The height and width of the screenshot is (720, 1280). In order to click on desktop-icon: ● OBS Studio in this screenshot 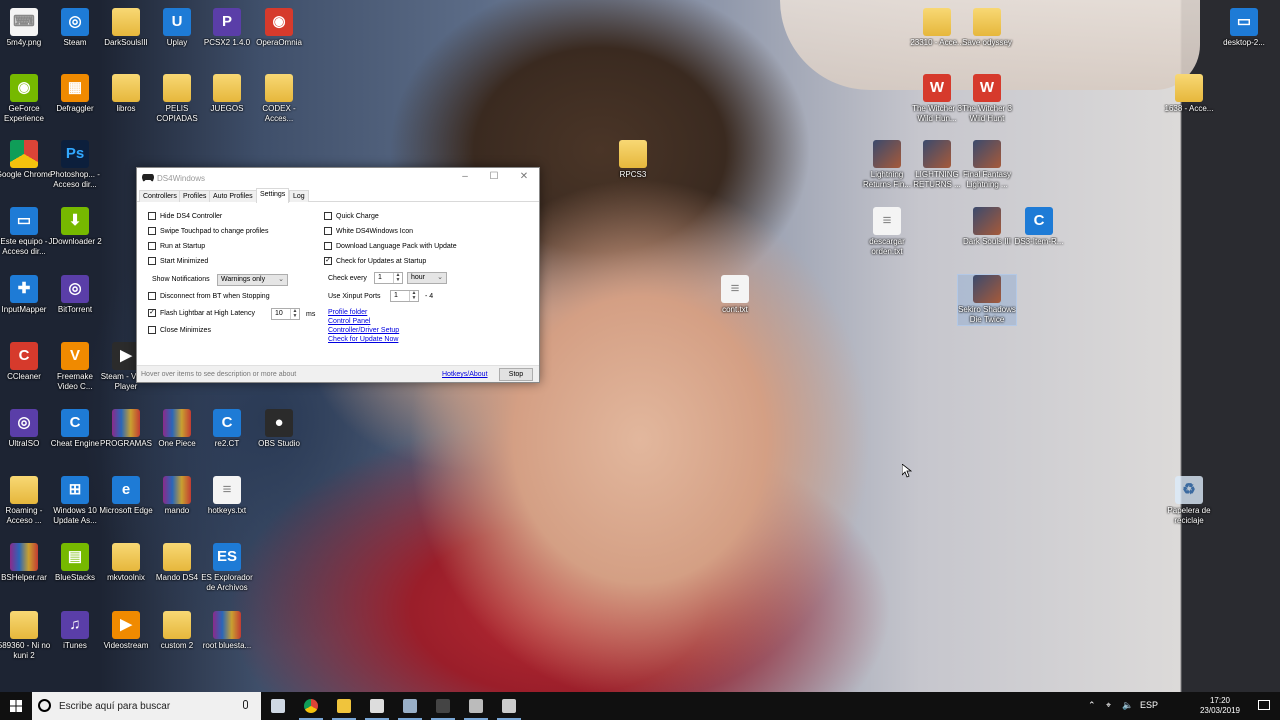, I will do `click(279, 429)`.